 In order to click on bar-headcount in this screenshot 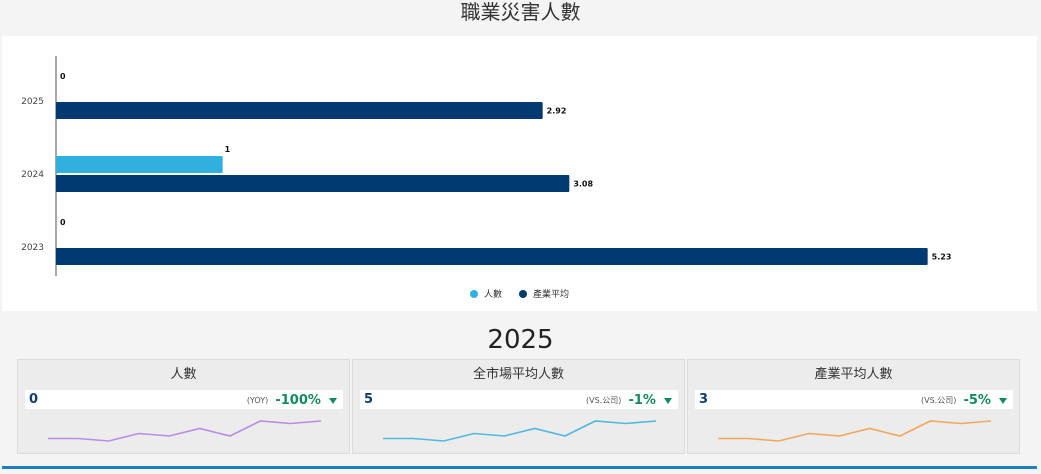, I will do `click(139, 164)`.